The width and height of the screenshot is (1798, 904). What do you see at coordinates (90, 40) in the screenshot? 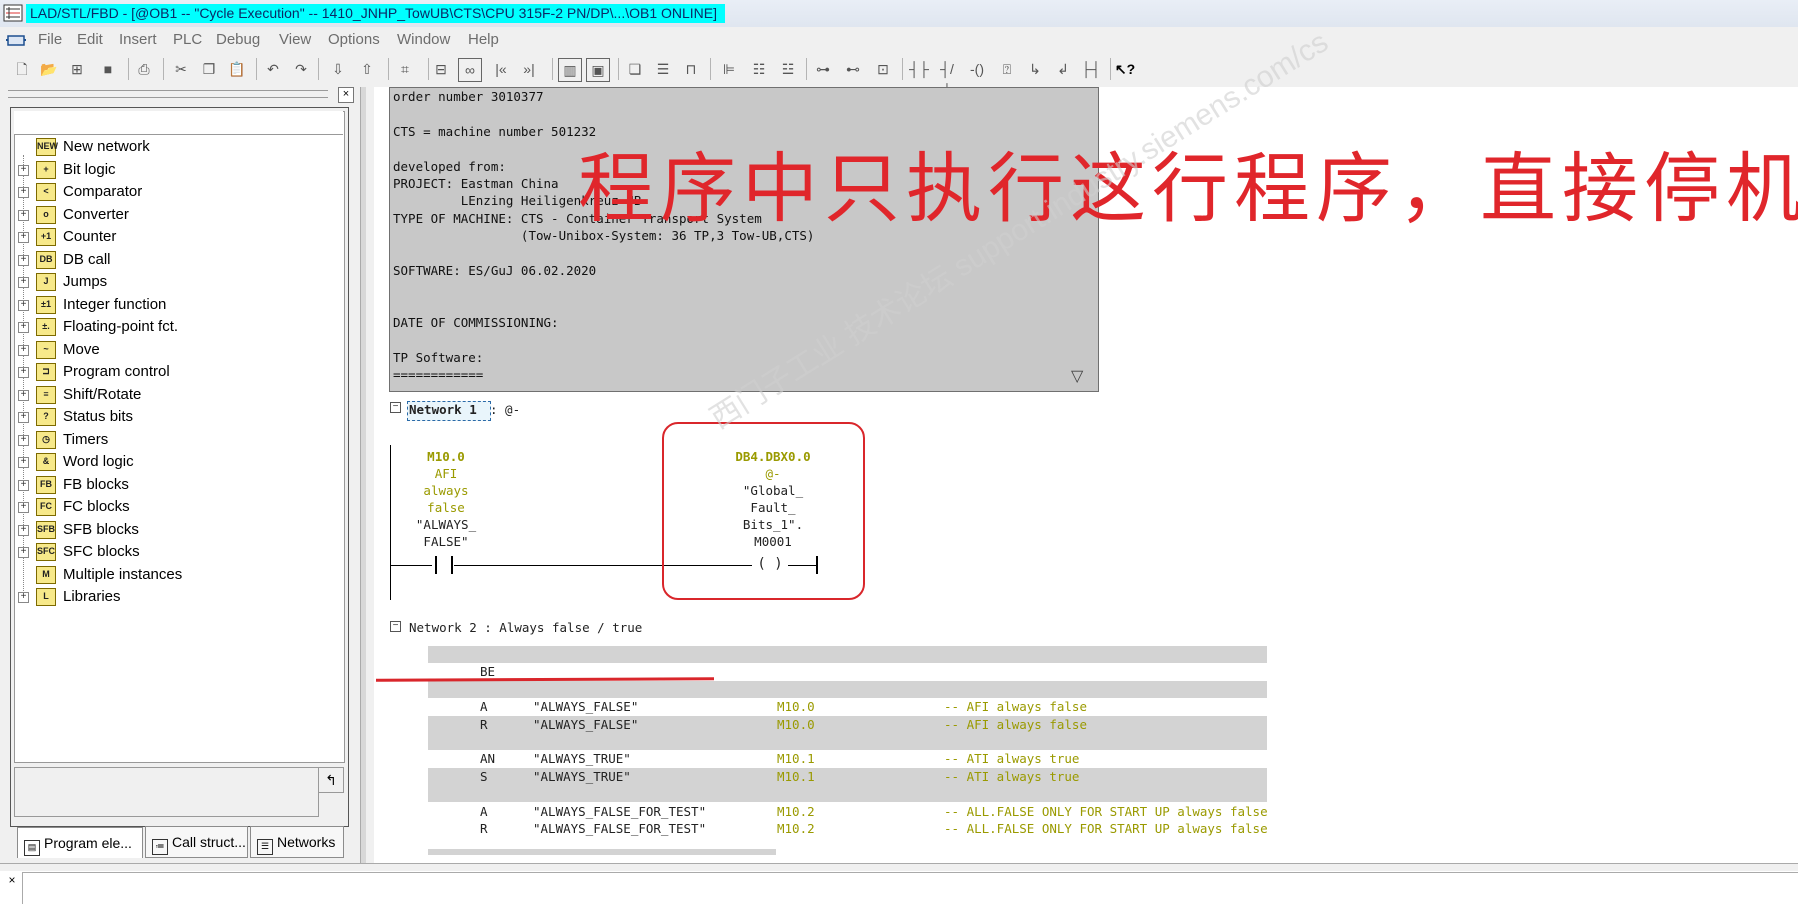
I see `menu-edit: Edit` at bounding box center [90, 40].